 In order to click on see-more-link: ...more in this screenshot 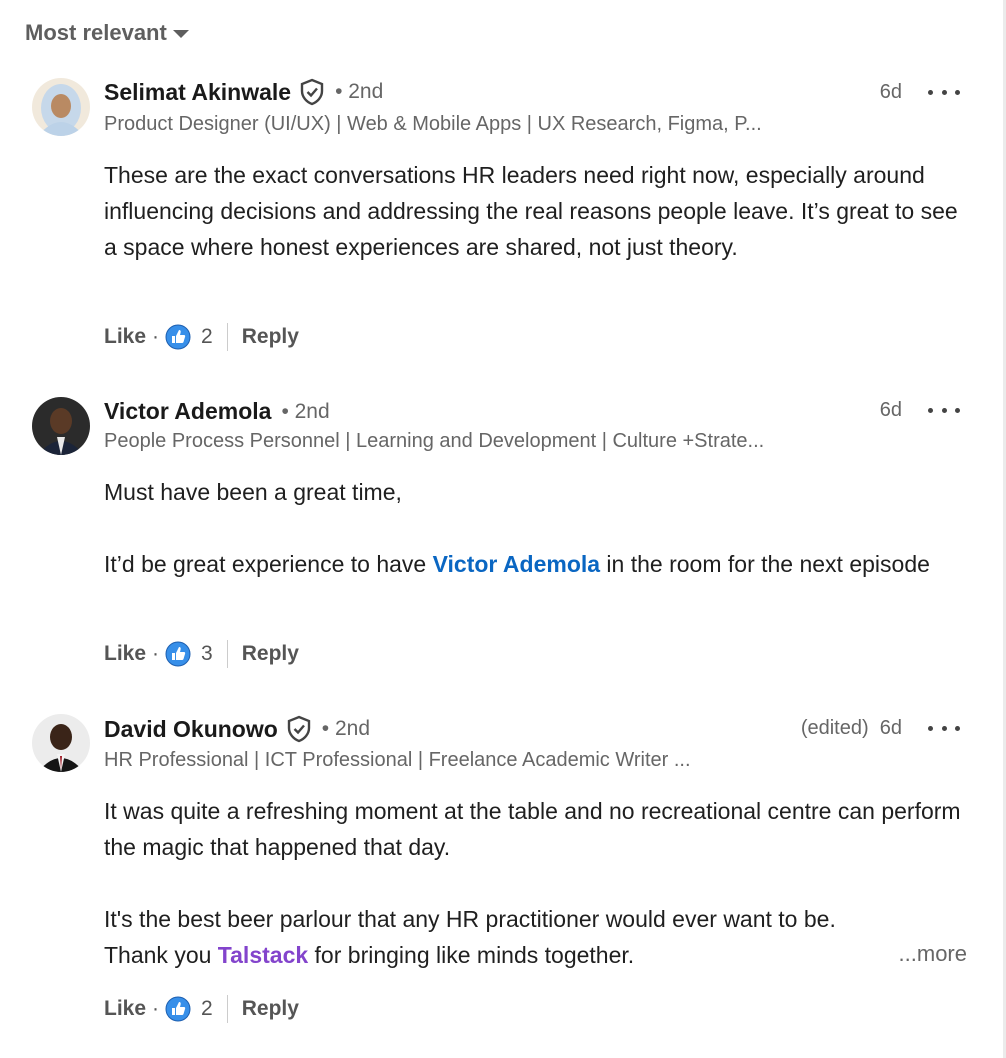, I will do `click(933, 954)`.